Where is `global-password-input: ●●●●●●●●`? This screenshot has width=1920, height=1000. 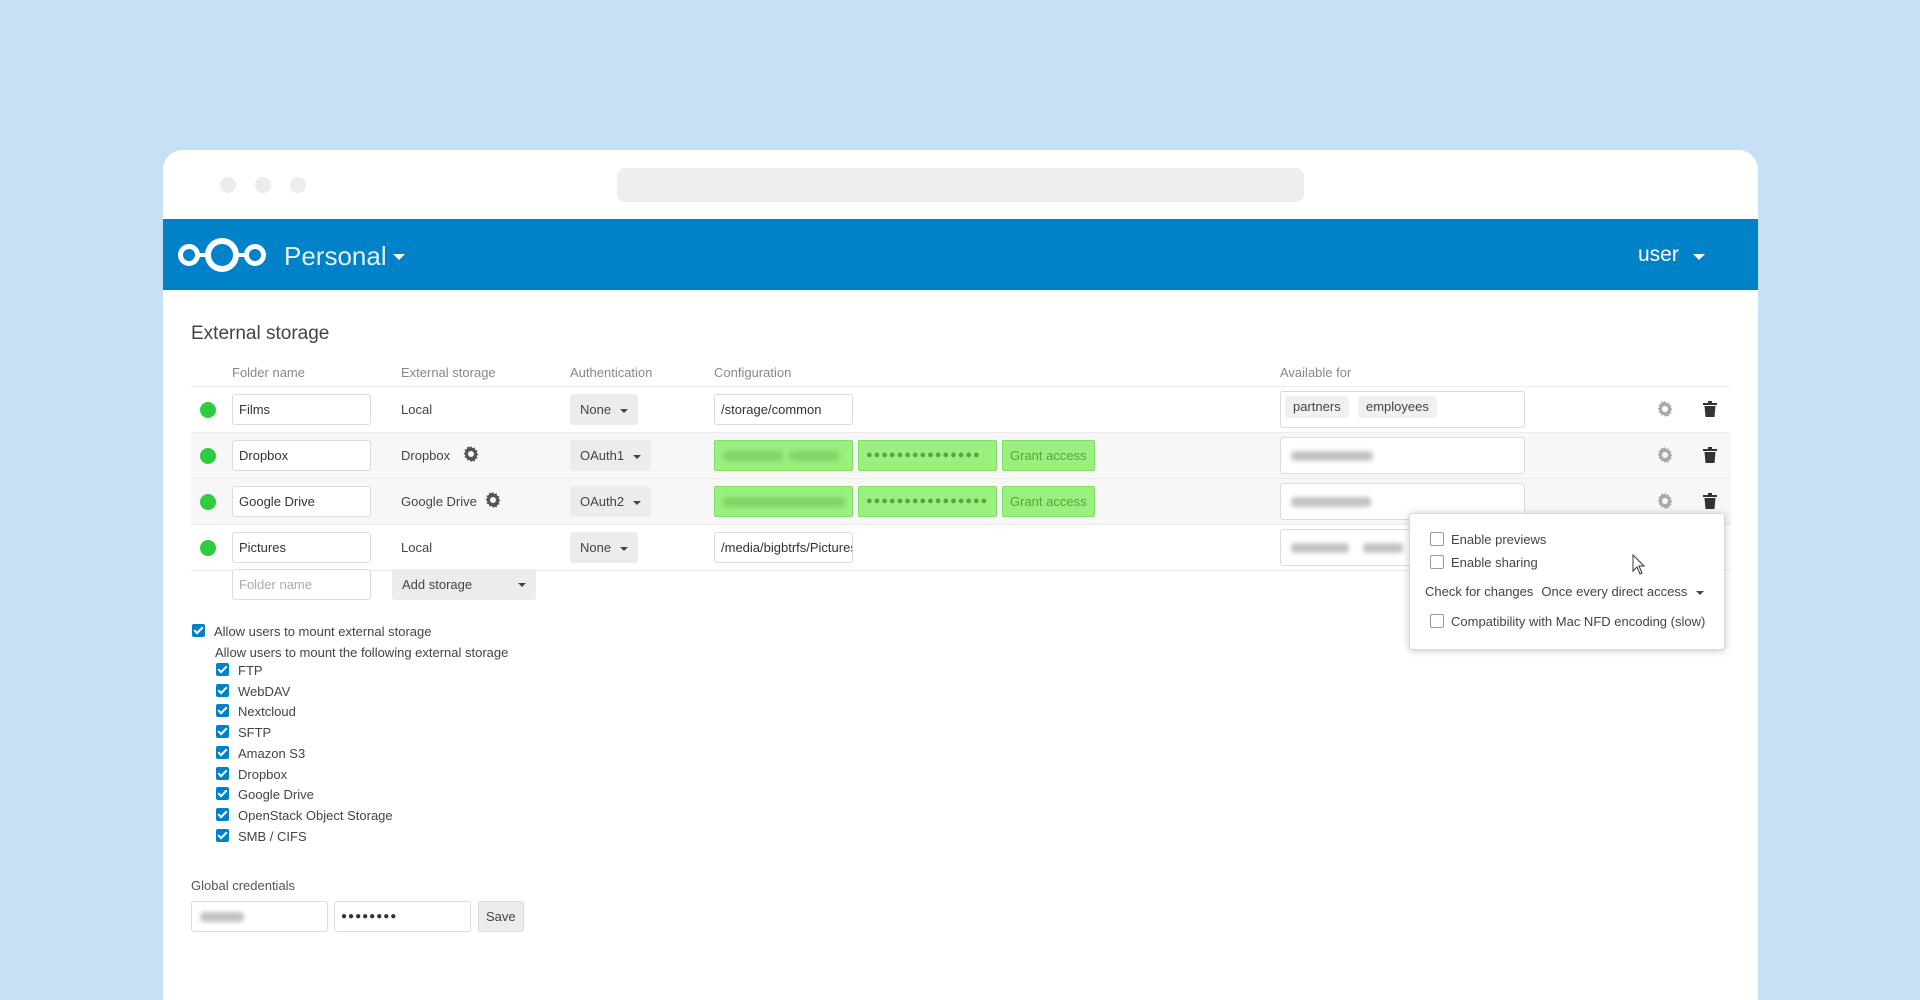 global-password-input: ●●●●●●●● is located at coordinates (402, 916).